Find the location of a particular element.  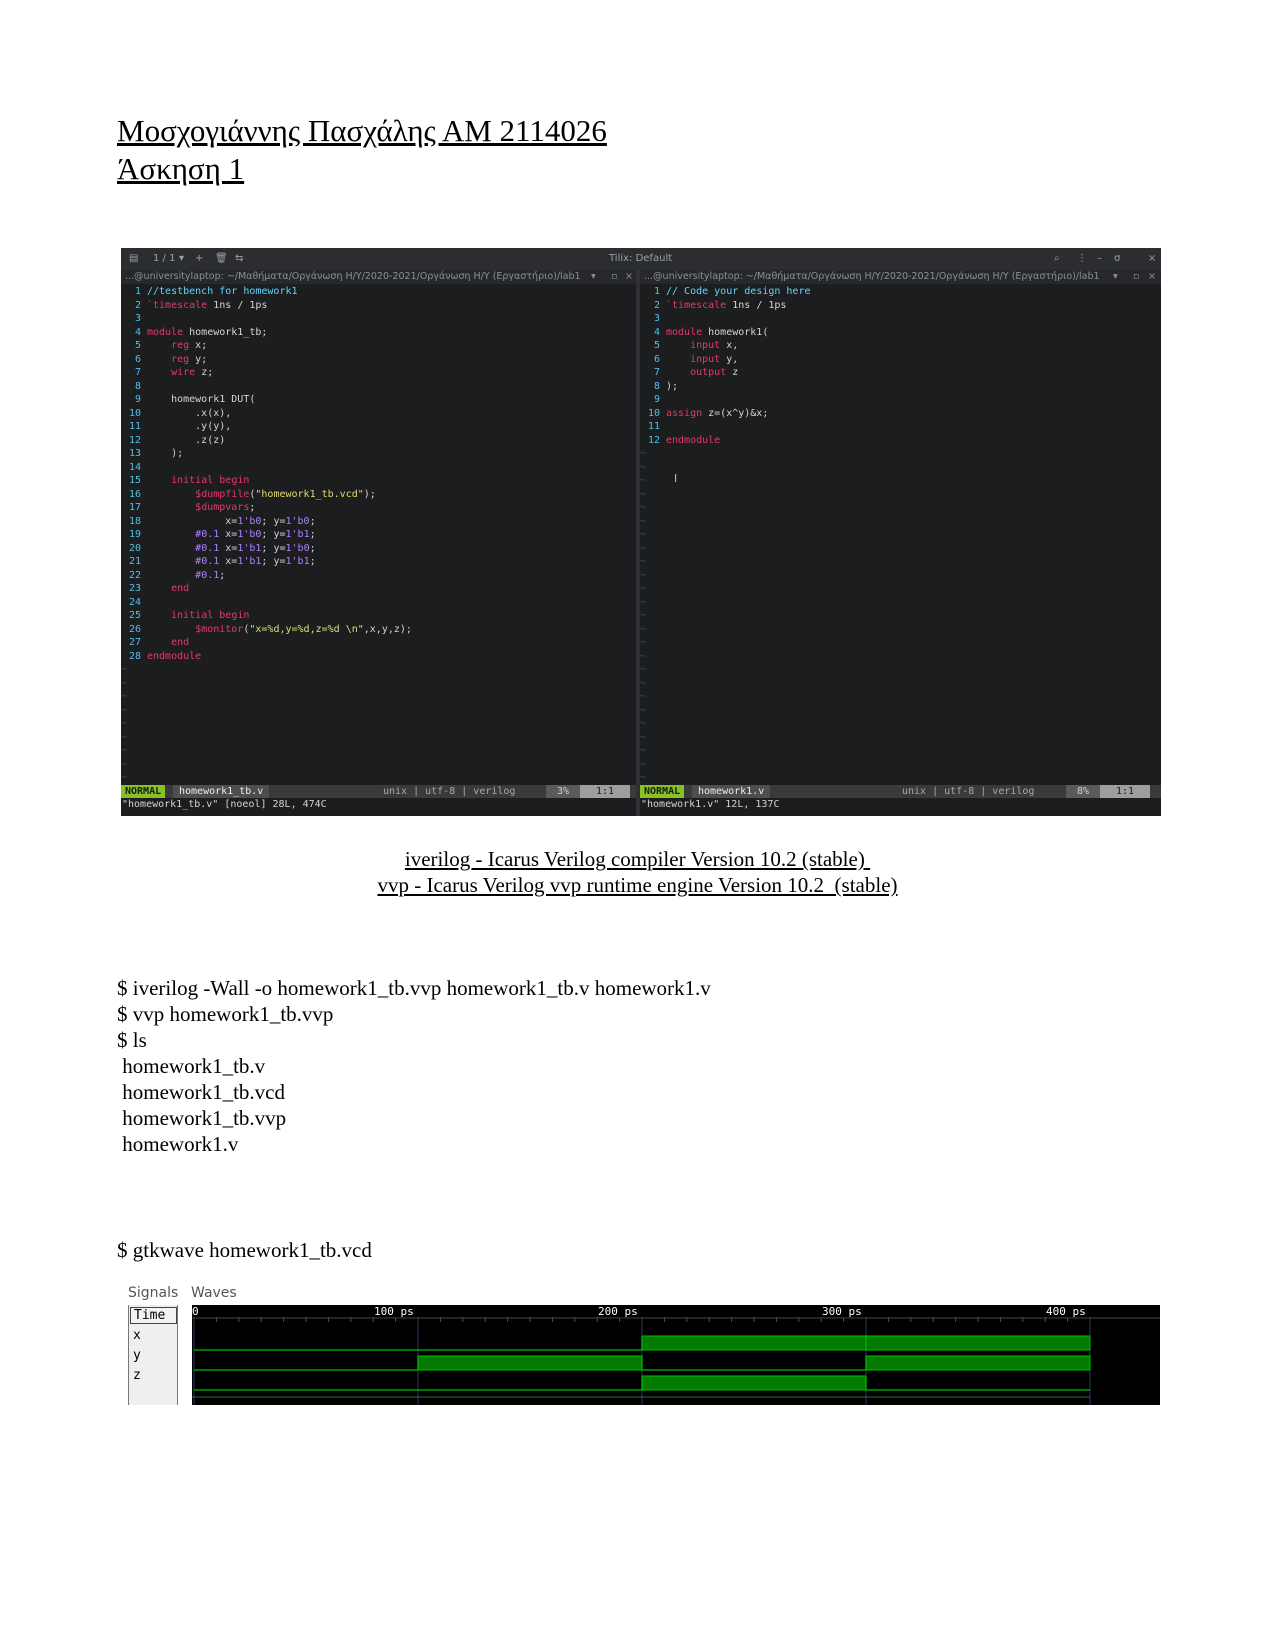

signal-y: y is located at coordinates (137, 1355).